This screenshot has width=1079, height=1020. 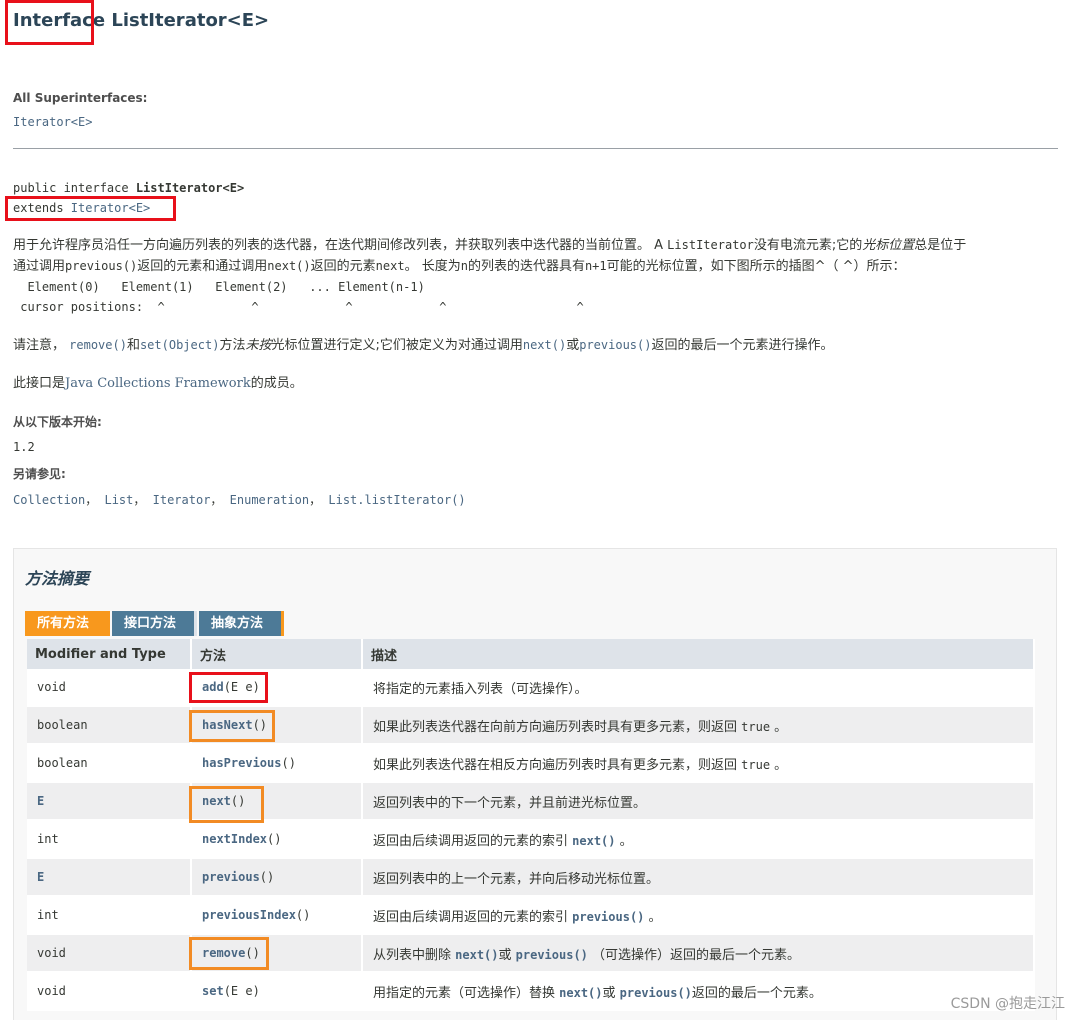 I want to click on method-args: (E e), so click(x=241, y=991).